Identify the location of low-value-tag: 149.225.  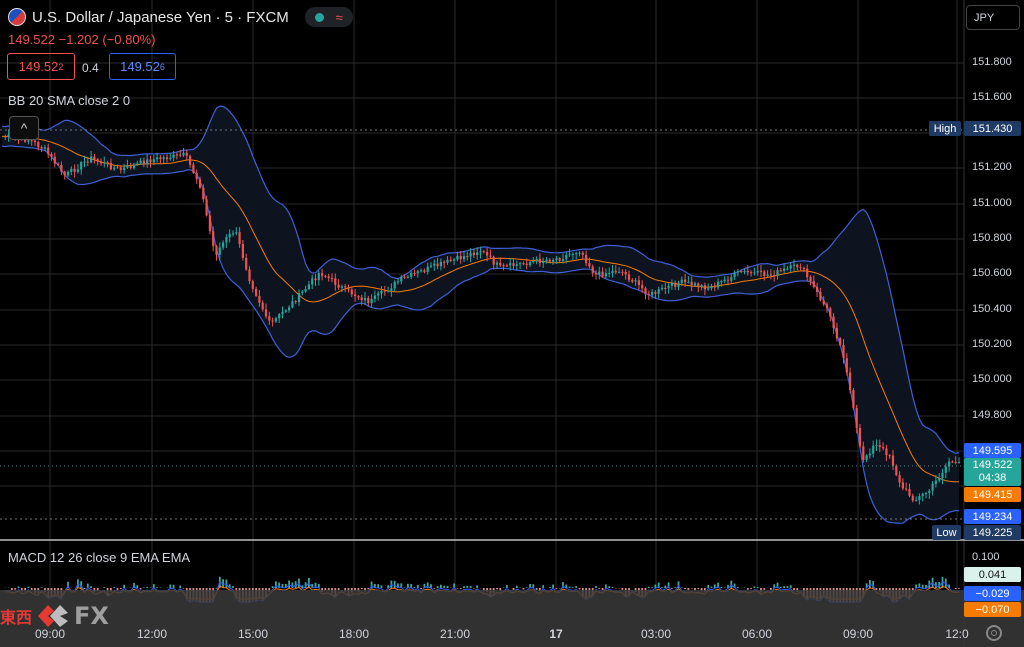
(992, 532).